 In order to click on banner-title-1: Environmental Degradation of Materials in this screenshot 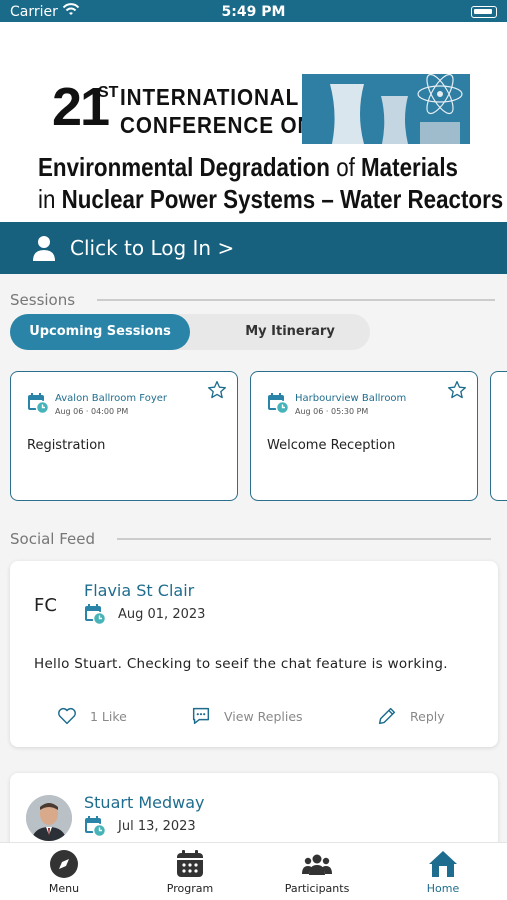, I will do `click(248, 167)`.